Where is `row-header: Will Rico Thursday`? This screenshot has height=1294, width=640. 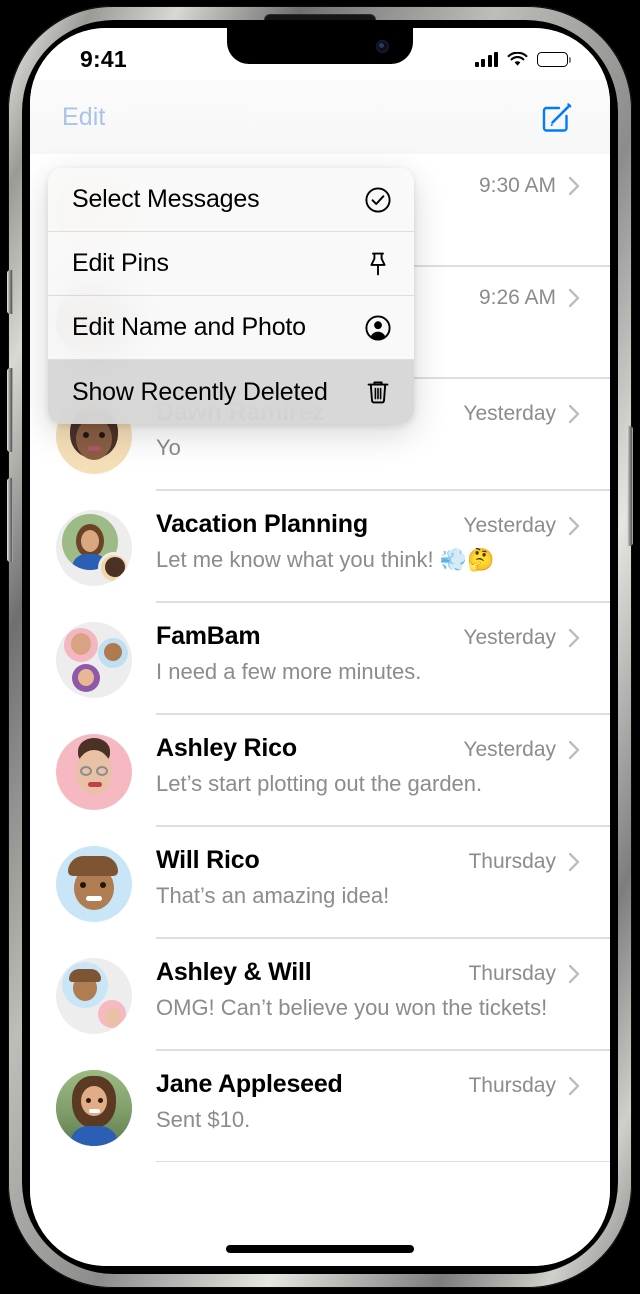
row-header: Will Rico Thursday is located at coordinates (368, 860).